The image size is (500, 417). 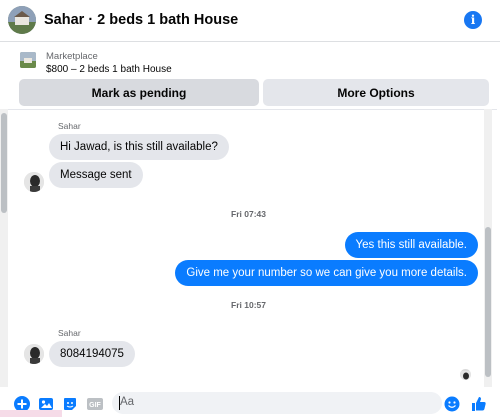 I want to click on listing-thumbnail, so click(x=28, y=60).